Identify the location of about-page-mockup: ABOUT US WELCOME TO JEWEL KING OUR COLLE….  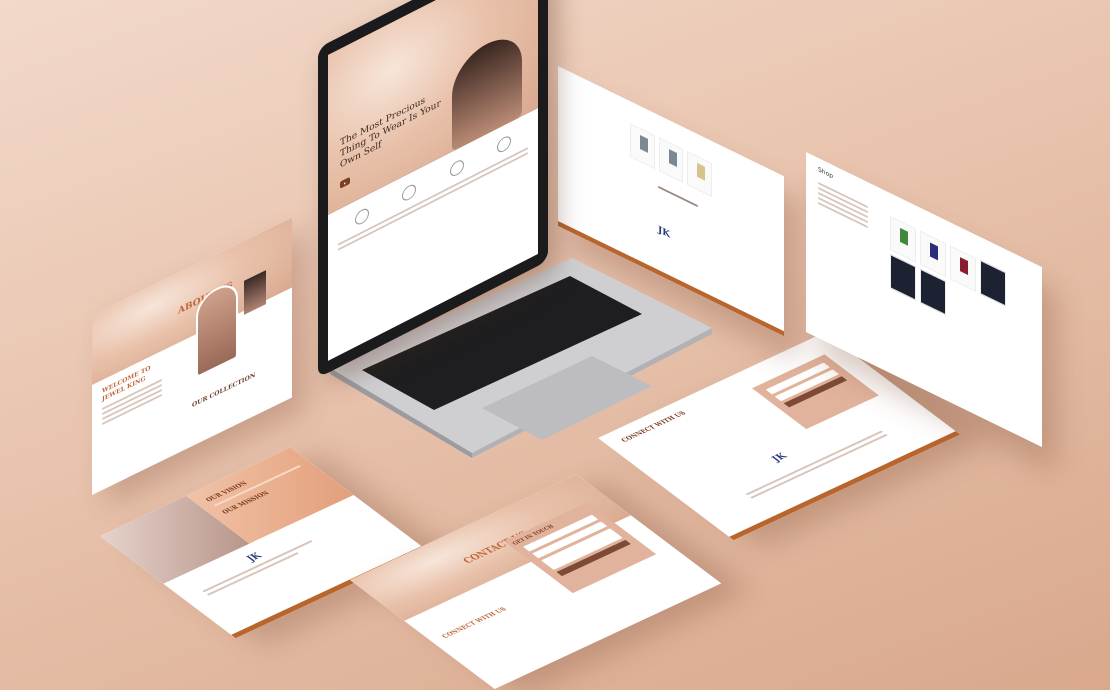
(192, 356).